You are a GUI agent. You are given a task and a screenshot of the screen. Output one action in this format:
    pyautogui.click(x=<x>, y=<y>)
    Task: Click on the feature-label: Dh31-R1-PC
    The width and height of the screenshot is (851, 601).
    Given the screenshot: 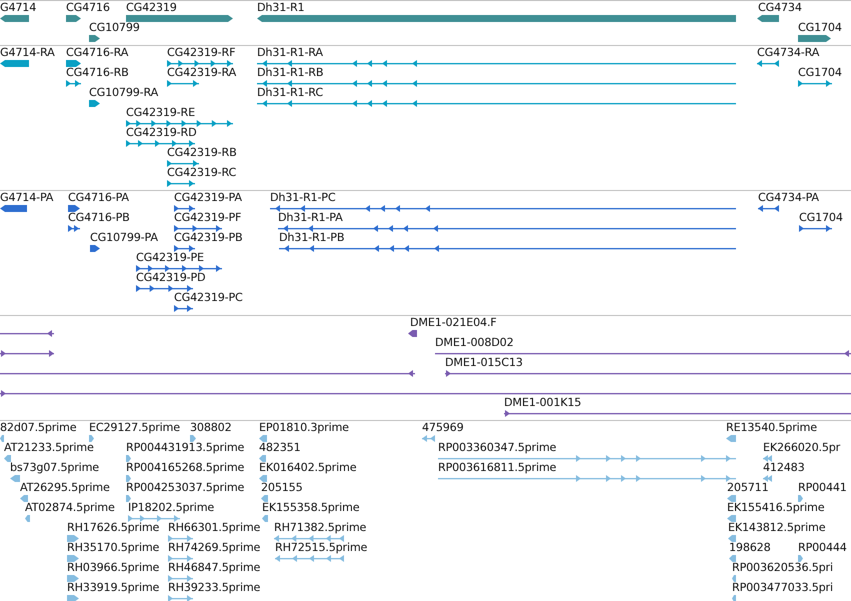 What is the action you would take?
    pyautogui.click(x=303, y=198)
    